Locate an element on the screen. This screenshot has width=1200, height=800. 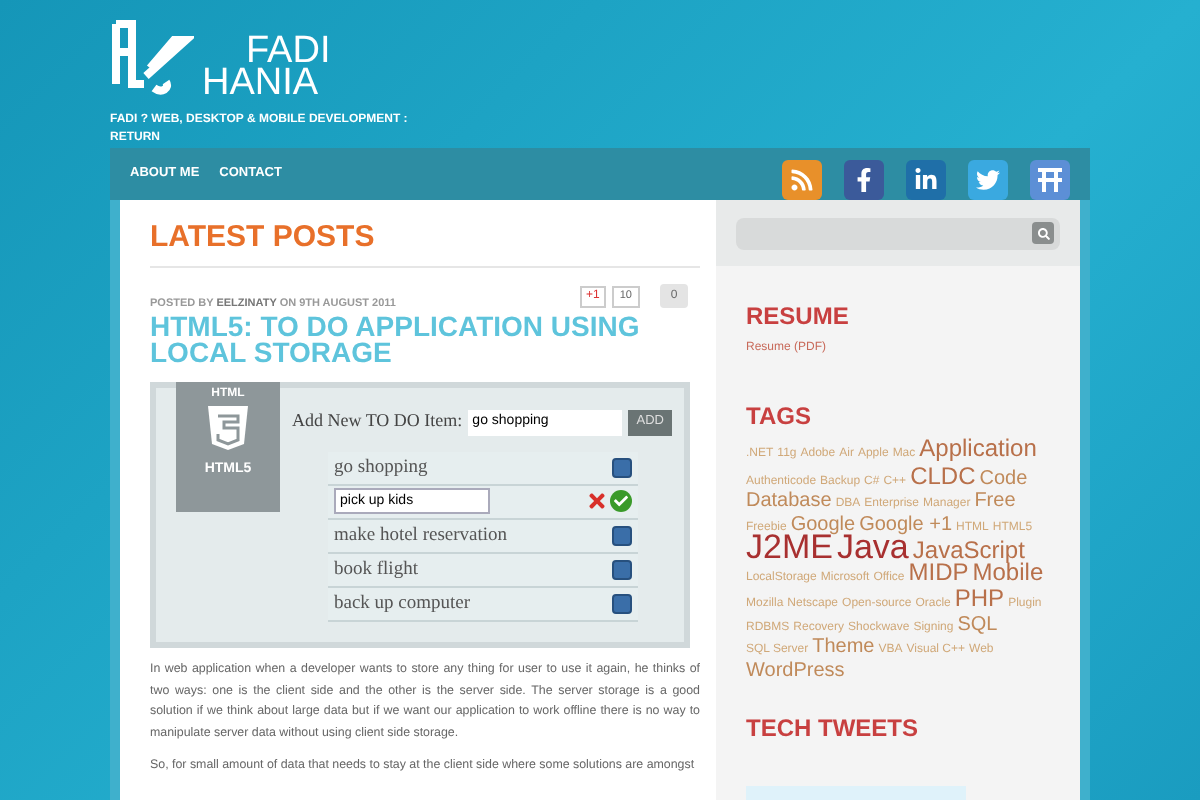
logo-text: FADI is located at coordinates (288, 52).